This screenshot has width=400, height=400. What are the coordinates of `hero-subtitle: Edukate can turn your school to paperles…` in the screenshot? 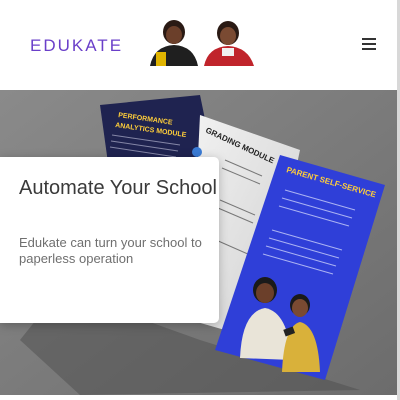 It's located at (110, 250).